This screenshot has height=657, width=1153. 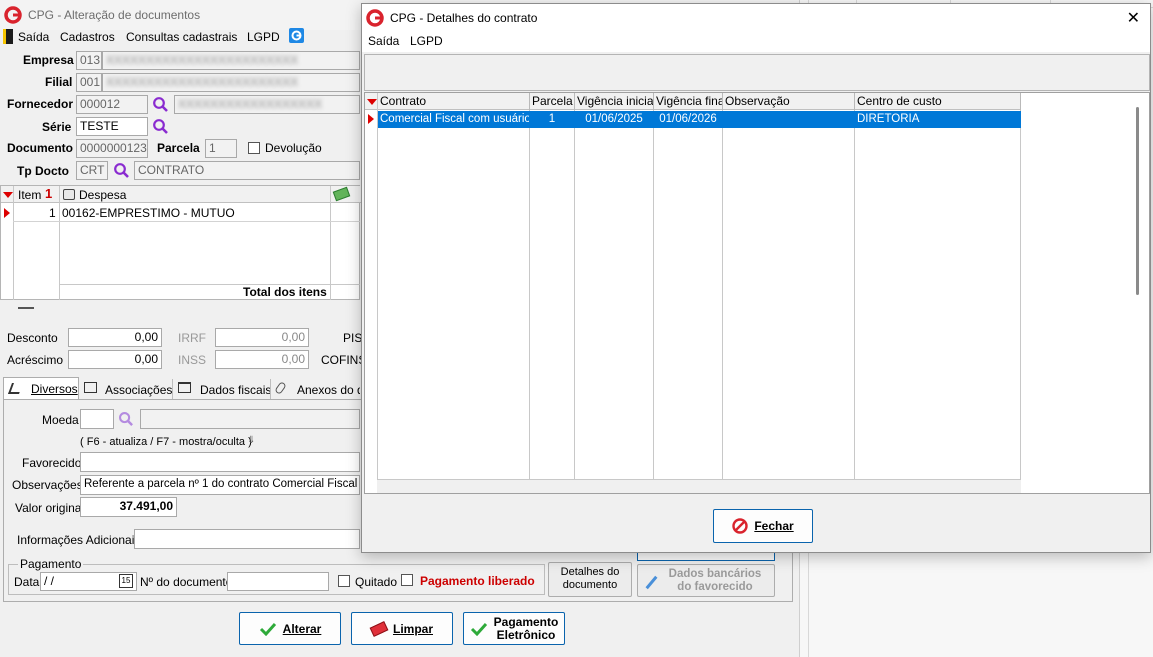 I want to click on data-label: Data, so click(x=27, y=582).